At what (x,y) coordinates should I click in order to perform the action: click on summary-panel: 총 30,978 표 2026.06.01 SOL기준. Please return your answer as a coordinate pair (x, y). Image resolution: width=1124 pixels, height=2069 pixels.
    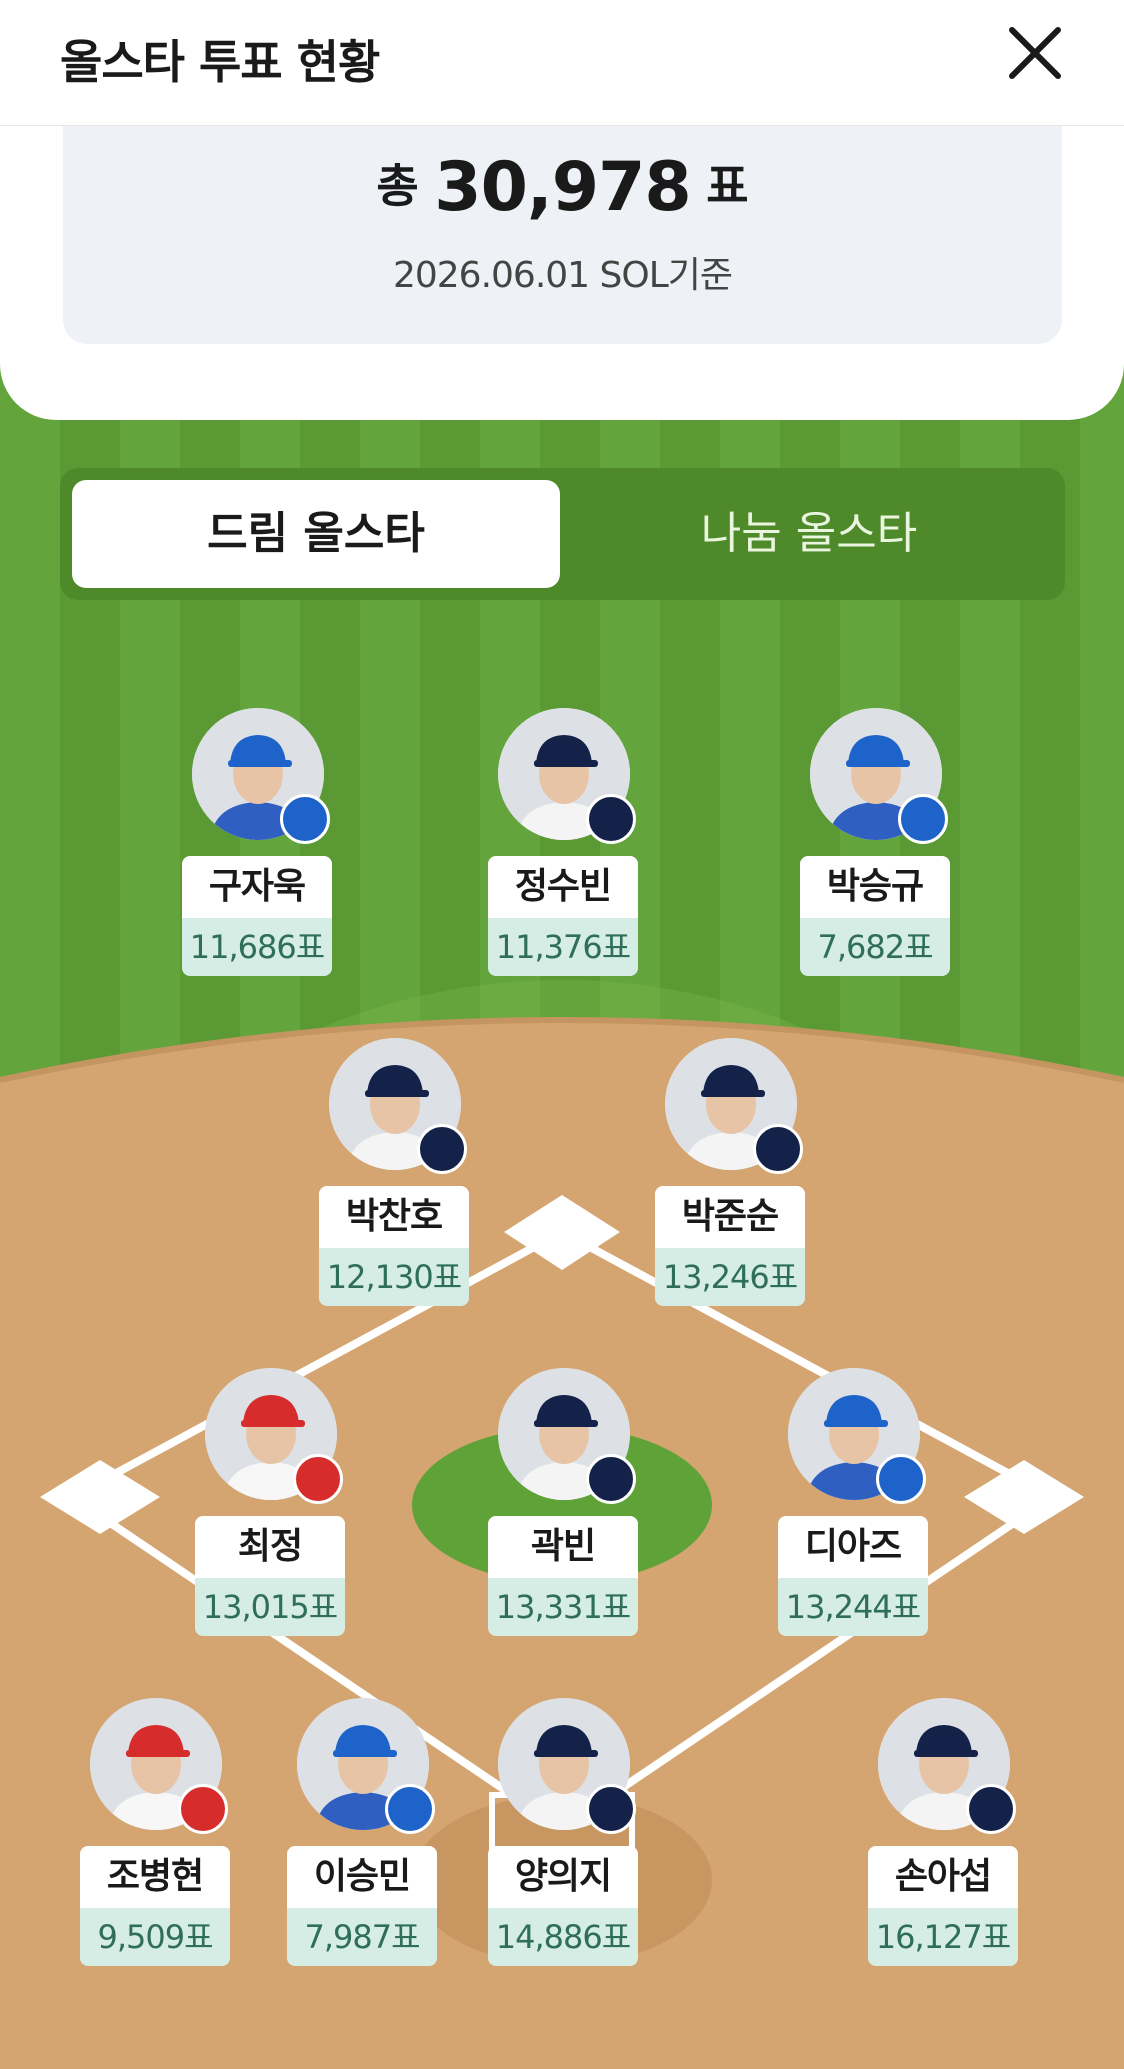
    Looking at the image, I should click on (562, 273).